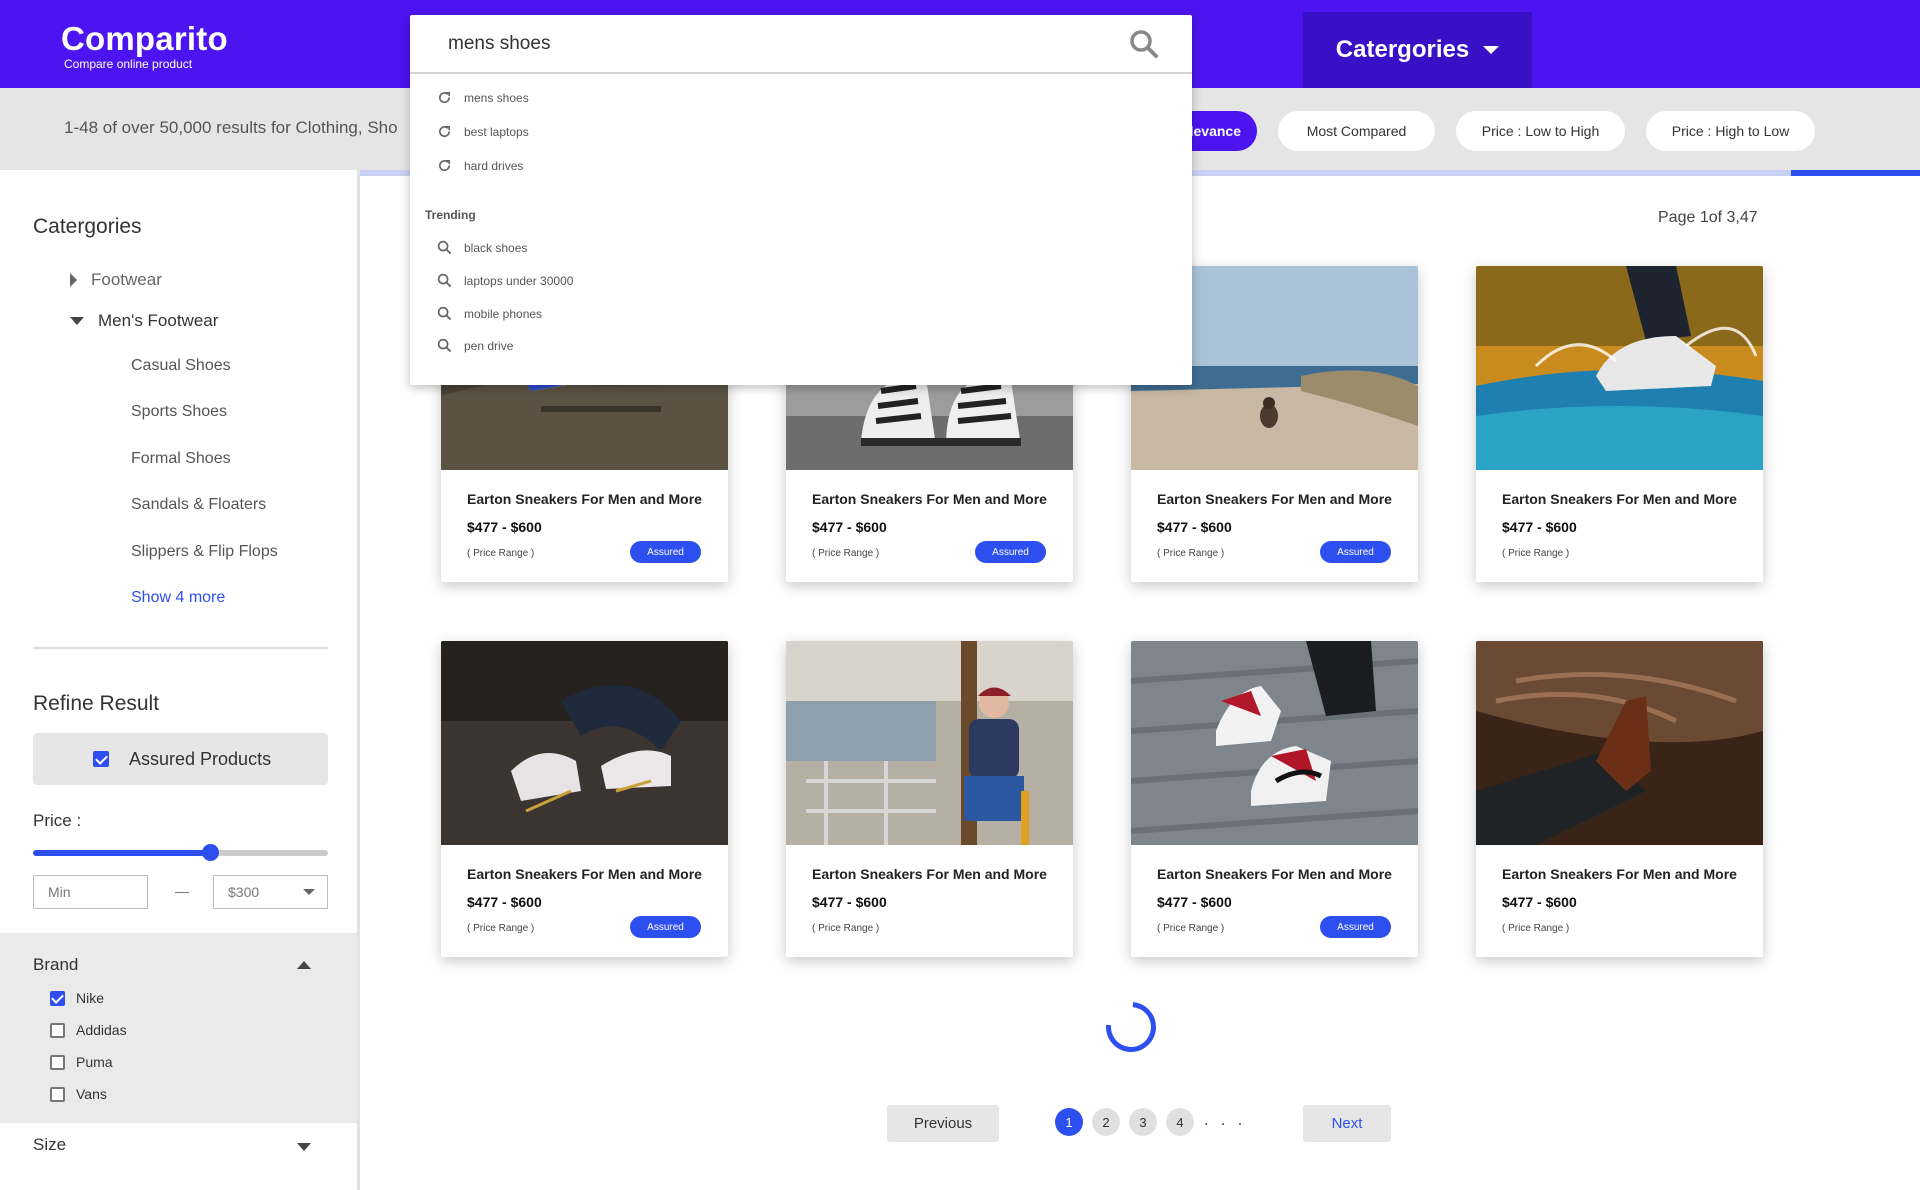 The width and height of the screenshot is (1920, 1190). I want to click on subcategory-casual-shoes: Casual Shoes, so click(181, 366).